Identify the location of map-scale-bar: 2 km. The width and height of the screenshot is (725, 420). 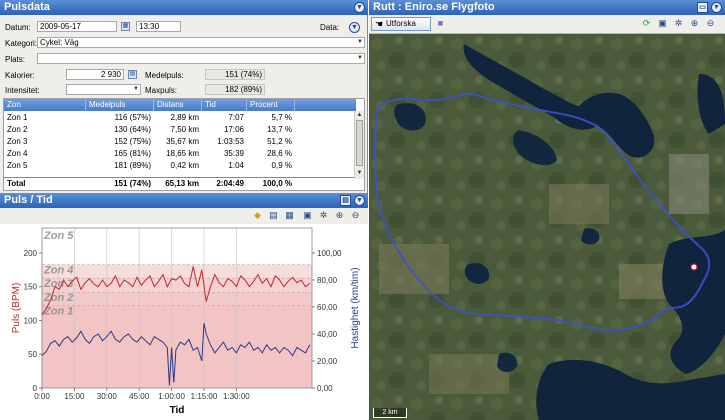
(390, 413).